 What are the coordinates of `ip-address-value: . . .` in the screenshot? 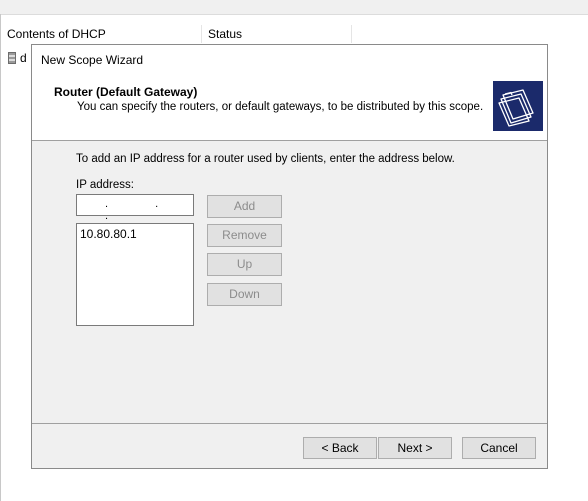 It's located at (143, 210).